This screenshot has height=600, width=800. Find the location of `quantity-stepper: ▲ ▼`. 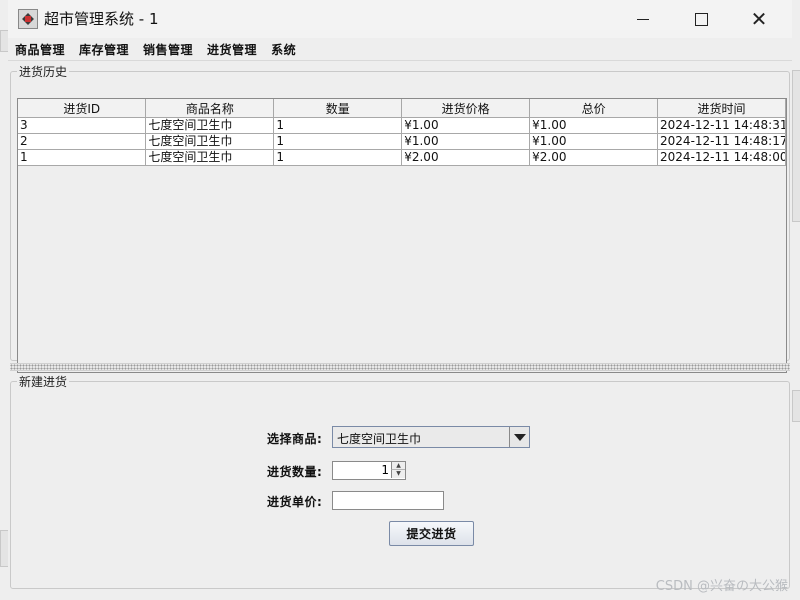

quantity-stepper: ▲ ▼ is located at coordinates (369, 470).